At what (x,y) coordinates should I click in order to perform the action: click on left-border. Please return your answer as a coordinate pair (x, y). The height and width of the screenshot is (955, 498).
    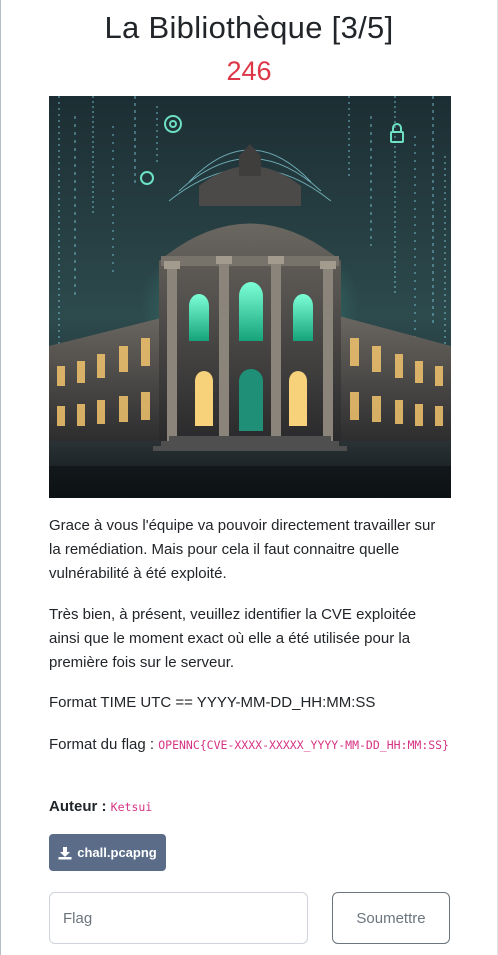
    Looking at the image, I should click on (0, 477).